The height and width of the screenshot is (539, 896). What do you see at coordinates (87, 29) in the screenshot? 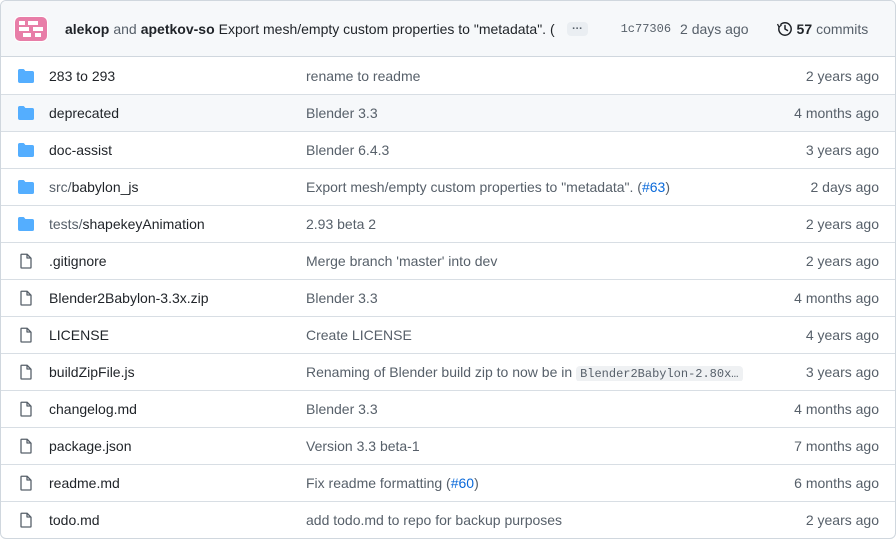
I see `commit-author-link: alekop` at bounding box center [87, 29].